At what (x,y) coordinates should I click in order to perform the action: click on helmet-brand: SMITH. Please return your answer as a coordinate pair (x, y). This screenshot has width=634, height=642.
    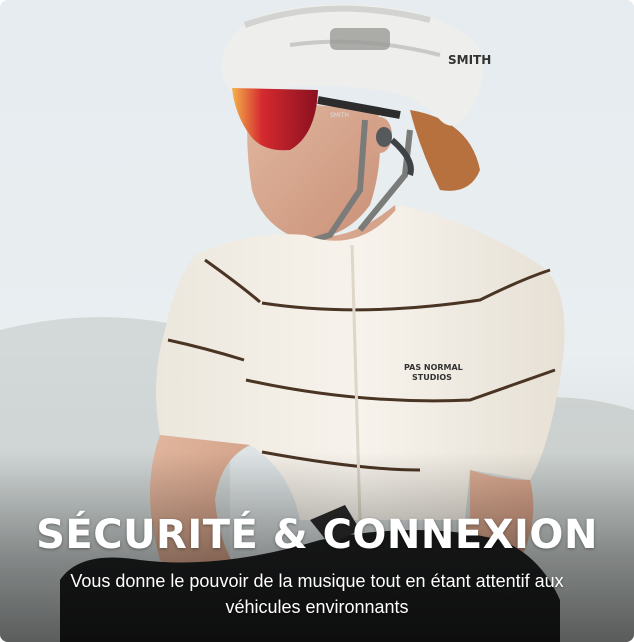
    Looking at the image, I should click on (469, 60).